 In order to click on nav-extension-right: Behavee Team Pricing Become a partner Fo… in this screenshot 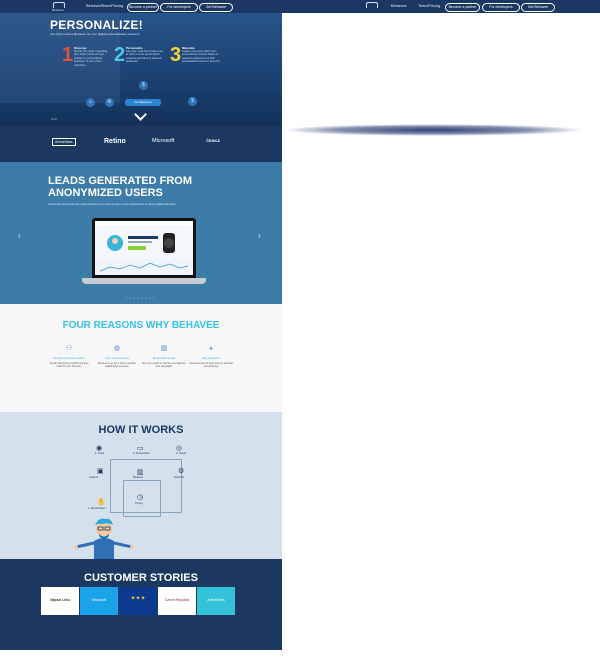, I will do `click(441, 6)`.